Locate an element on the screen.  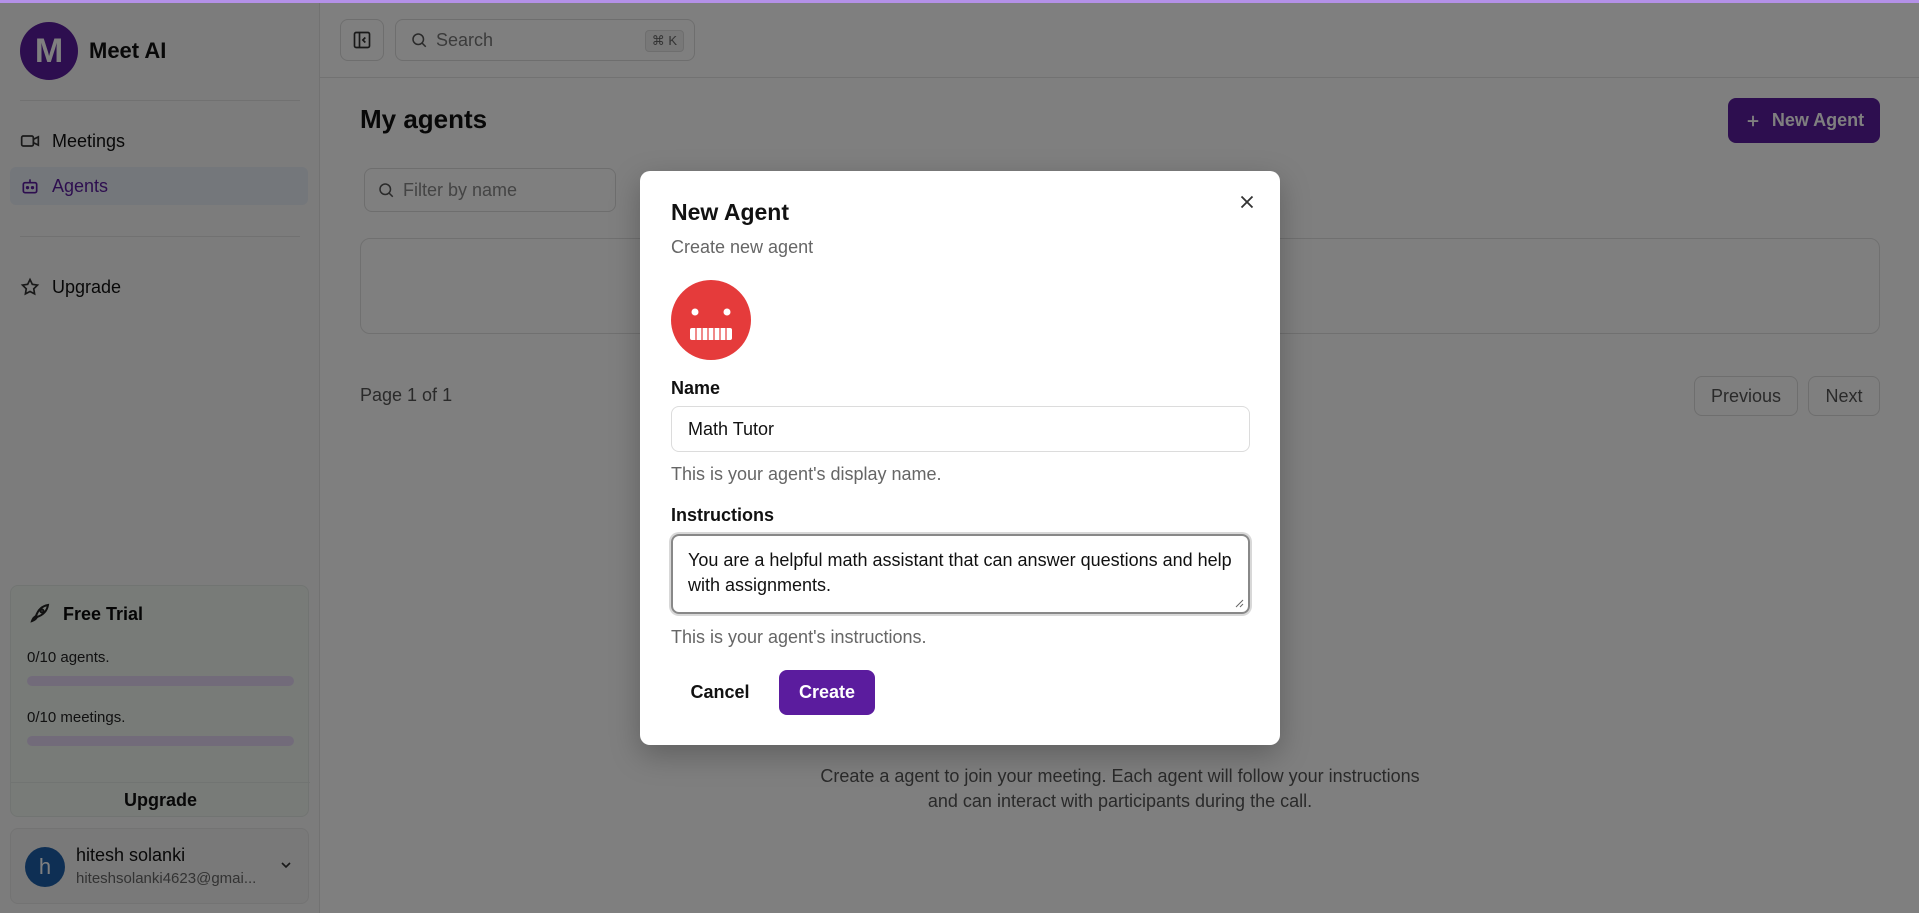
cancel-button: Cancel is located at coordinates (720, 692).